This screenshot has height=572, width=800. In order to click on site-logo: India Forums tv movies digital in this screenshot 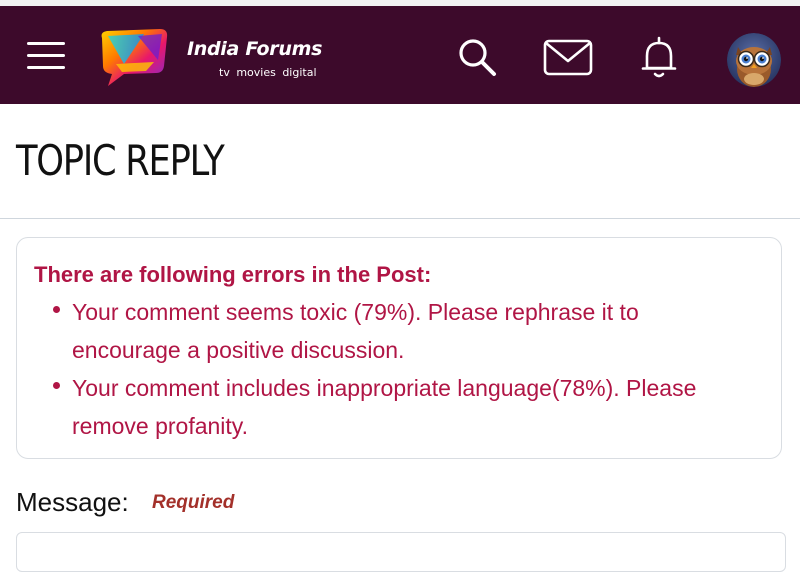, I will do `click(219, 57)`.